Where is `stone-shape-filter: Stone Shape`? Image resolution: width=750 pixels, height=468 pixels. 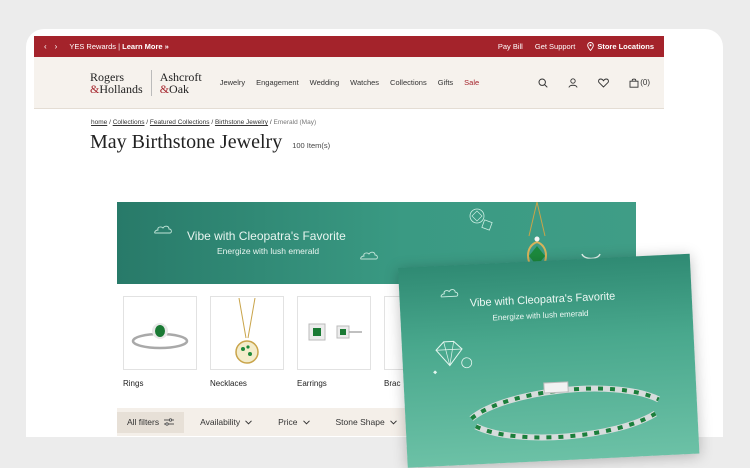 stone-shape-filter: Stone Shape is located at coordinates (366, 422).